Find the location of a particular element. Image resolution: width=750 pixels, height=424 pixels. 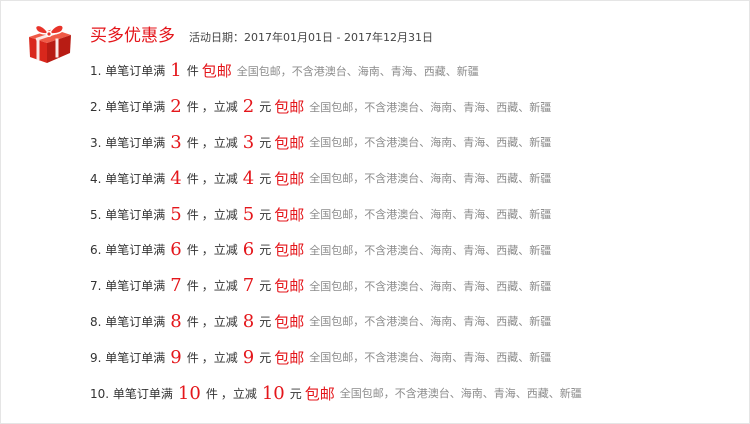

promotion-tier-row: 7. 单笔订单满 7 件，立减 7 元包邮 全国包邮，不含港澳台、海南、青海、西藏、新疆 is located at coordinates (415, 286).